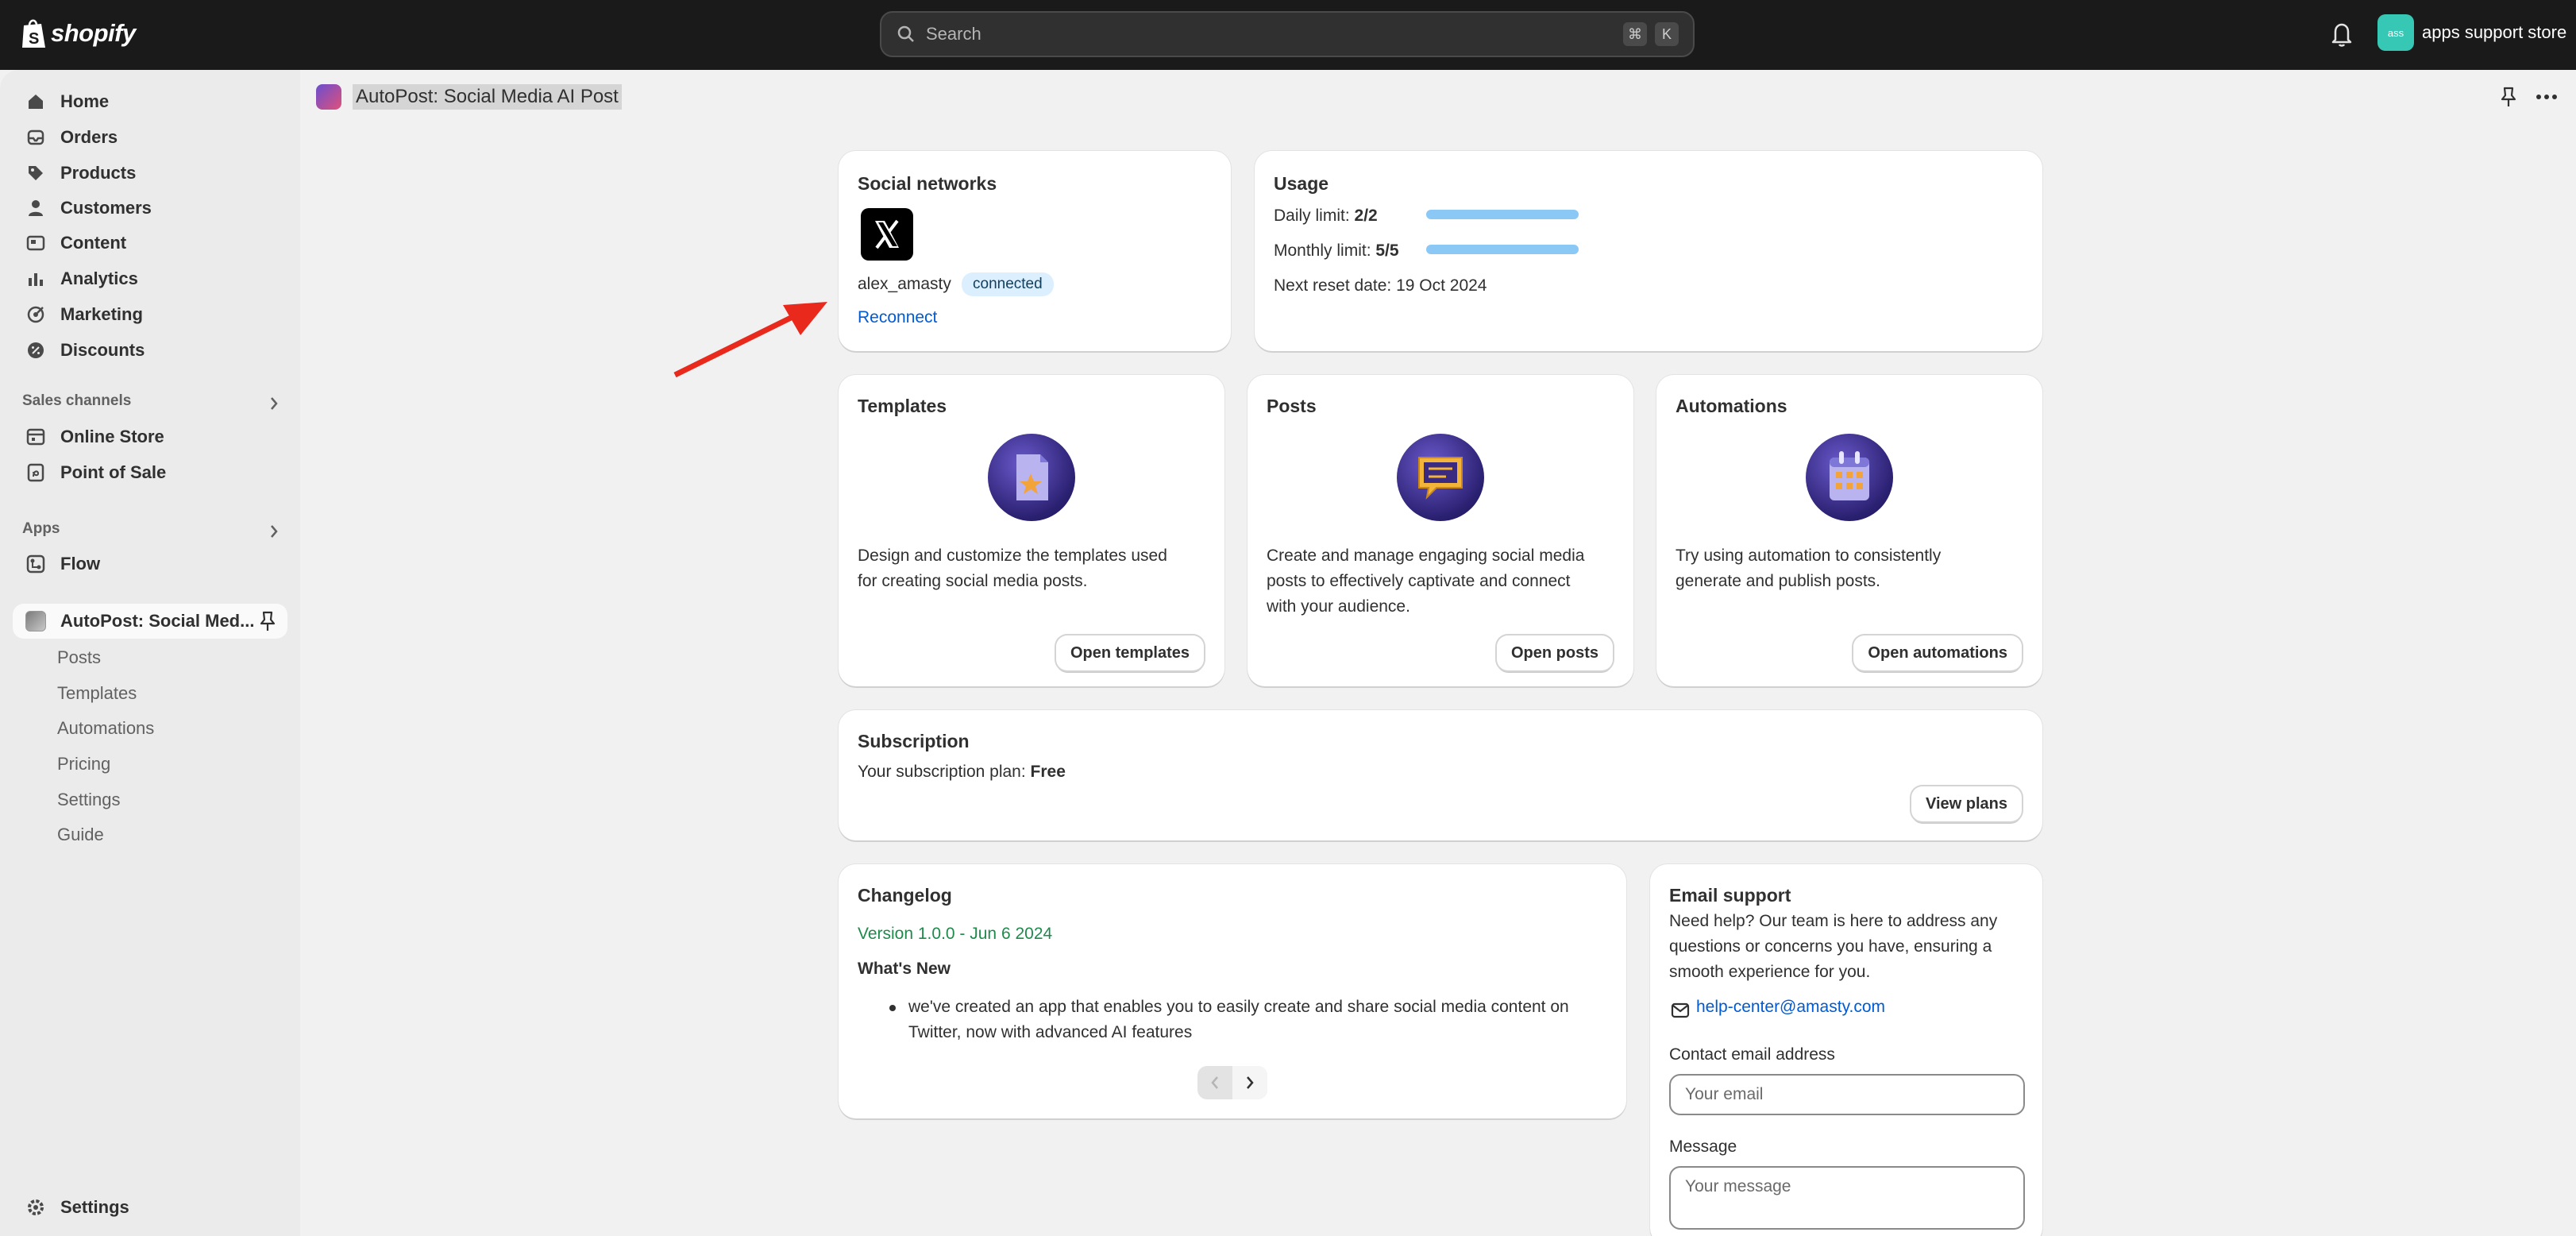 The image size is (2576, 1236). What do you see at coordinates (35, 137) in the screenshot?
I see `orders-icon` at bounding box center [35, 137].